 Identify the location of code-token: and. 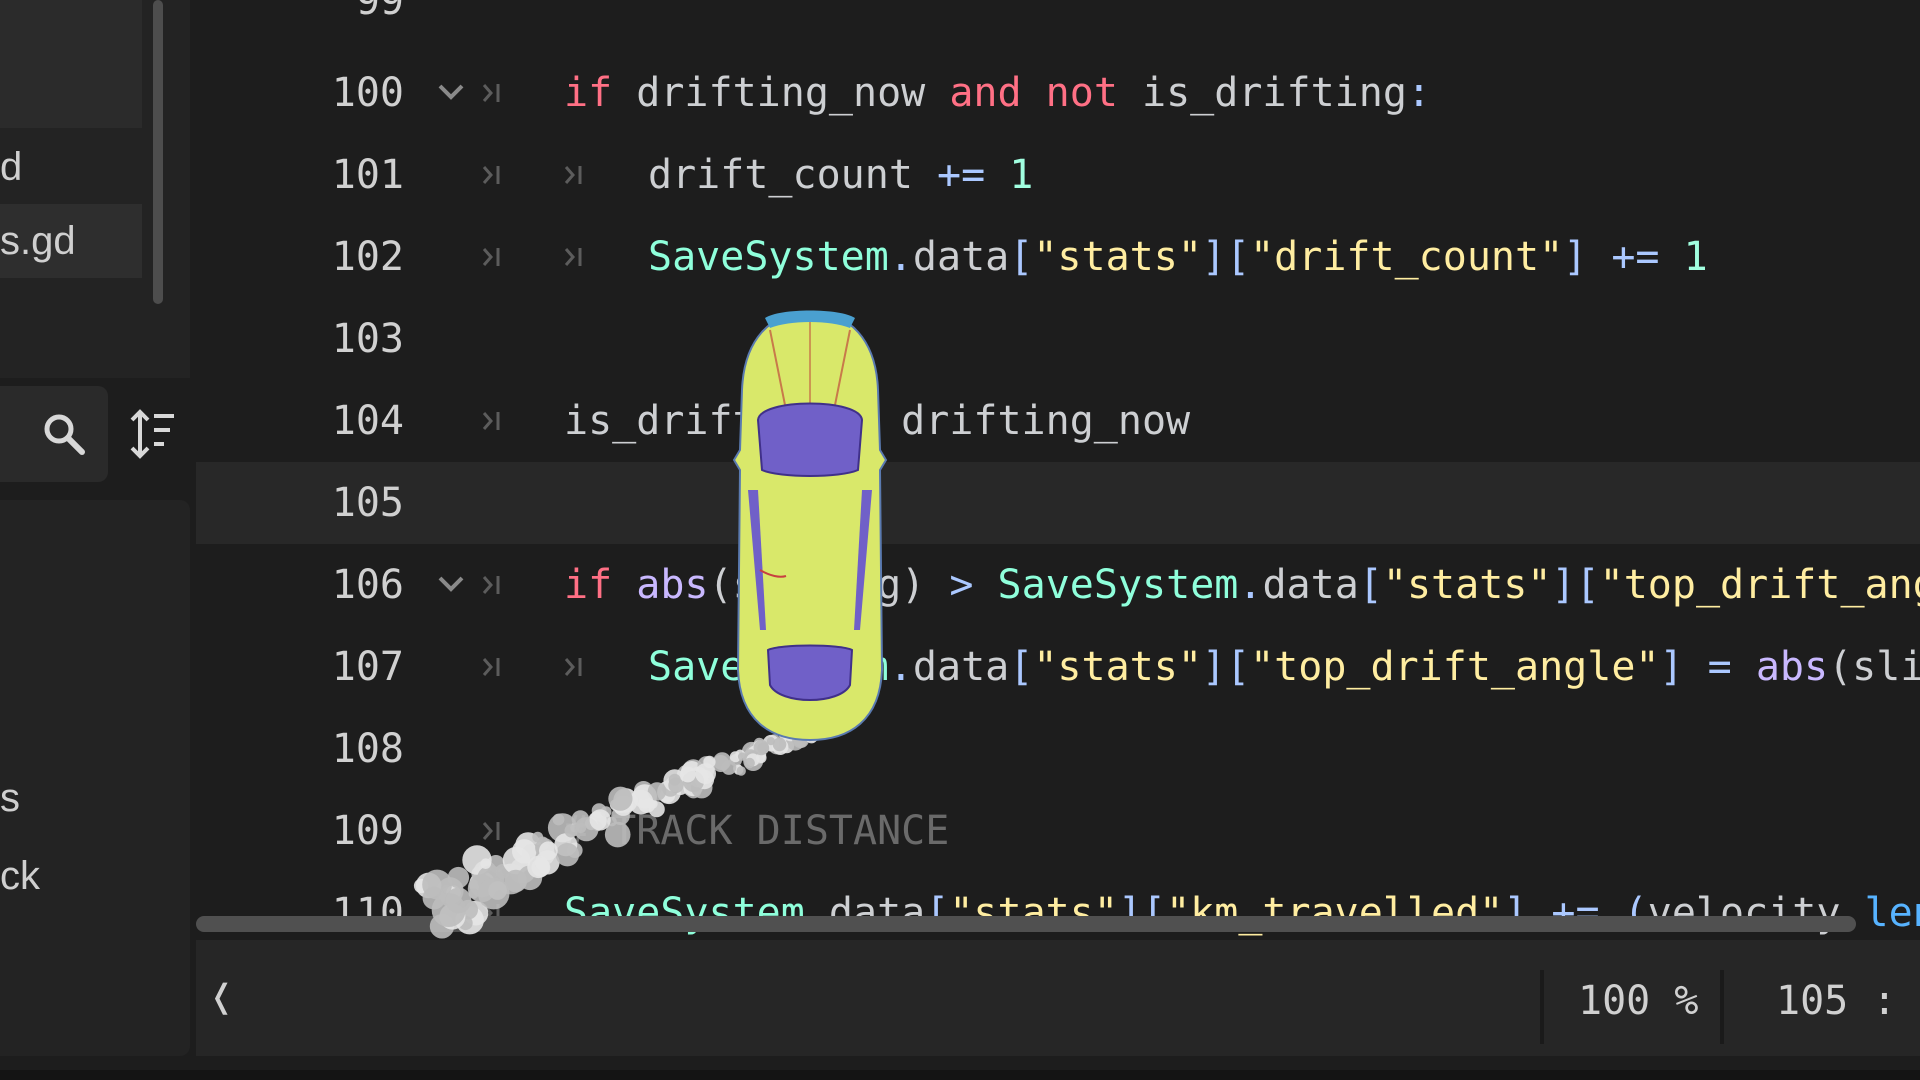
(985, 93).